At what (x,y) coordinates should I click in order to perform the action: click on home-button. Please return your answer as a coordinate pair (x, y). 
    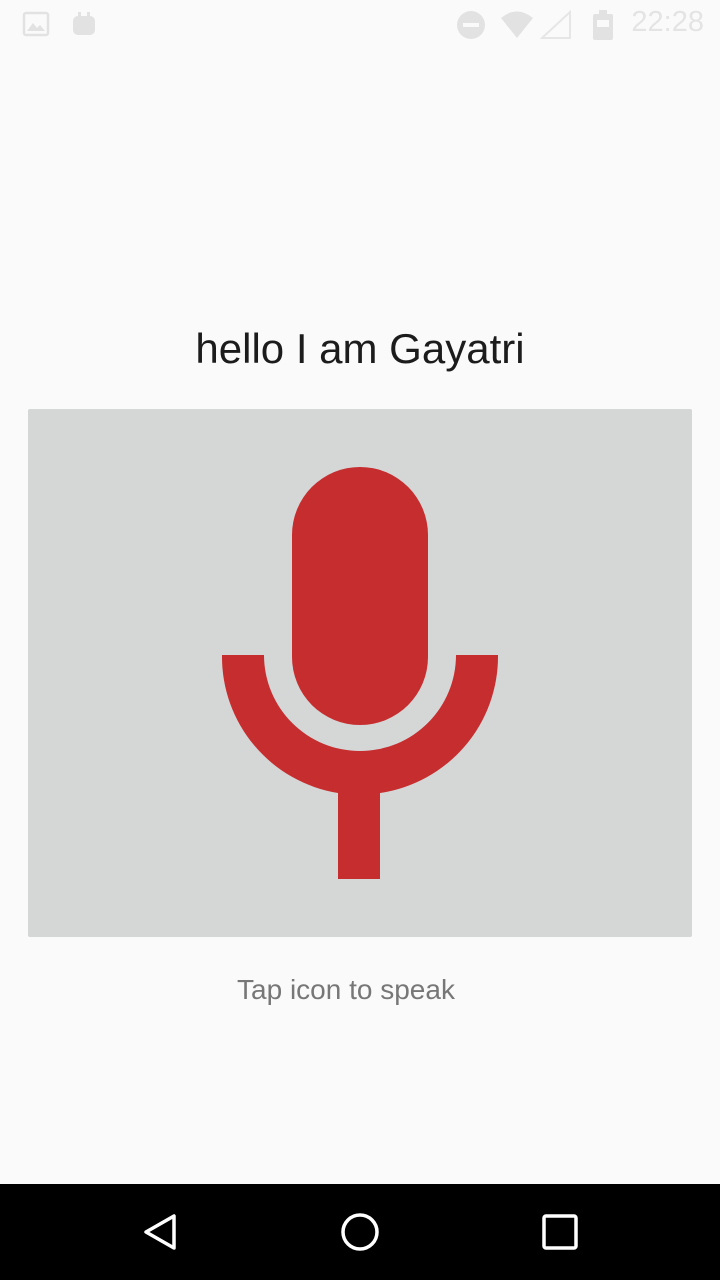
    Looking at the image, I should click on (360, 1232).